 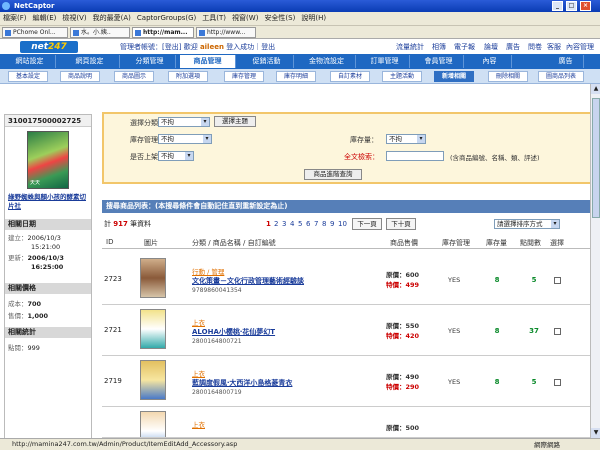 I want to click on nav-promotion: 促銷活動, so click(x=267, y=61).